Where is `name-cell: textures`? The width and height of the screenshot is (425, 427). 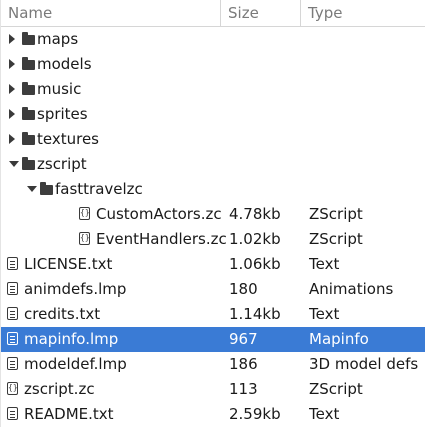 name-cell: textures is located at coordinates (114, 139).